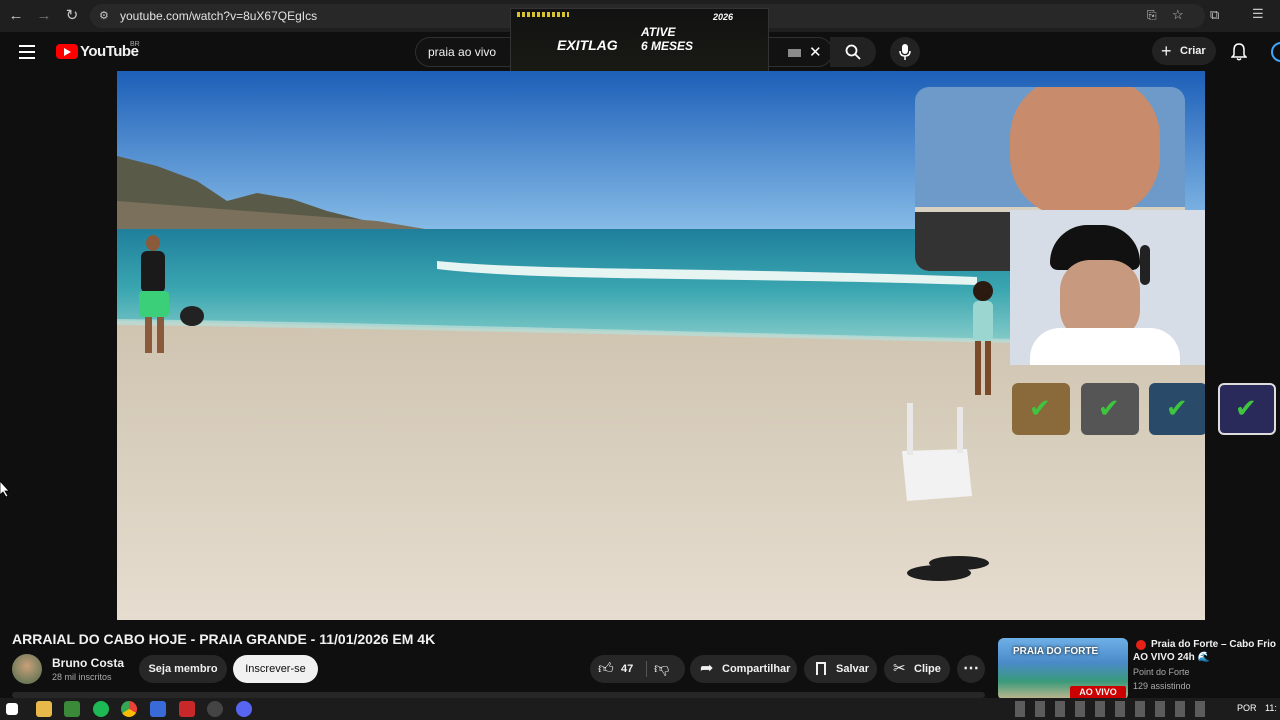  What do you see at coordinates (88, 663) in the screenshot?
I see `channel-name: Bruno Costa` at bounding box center [88, 663].